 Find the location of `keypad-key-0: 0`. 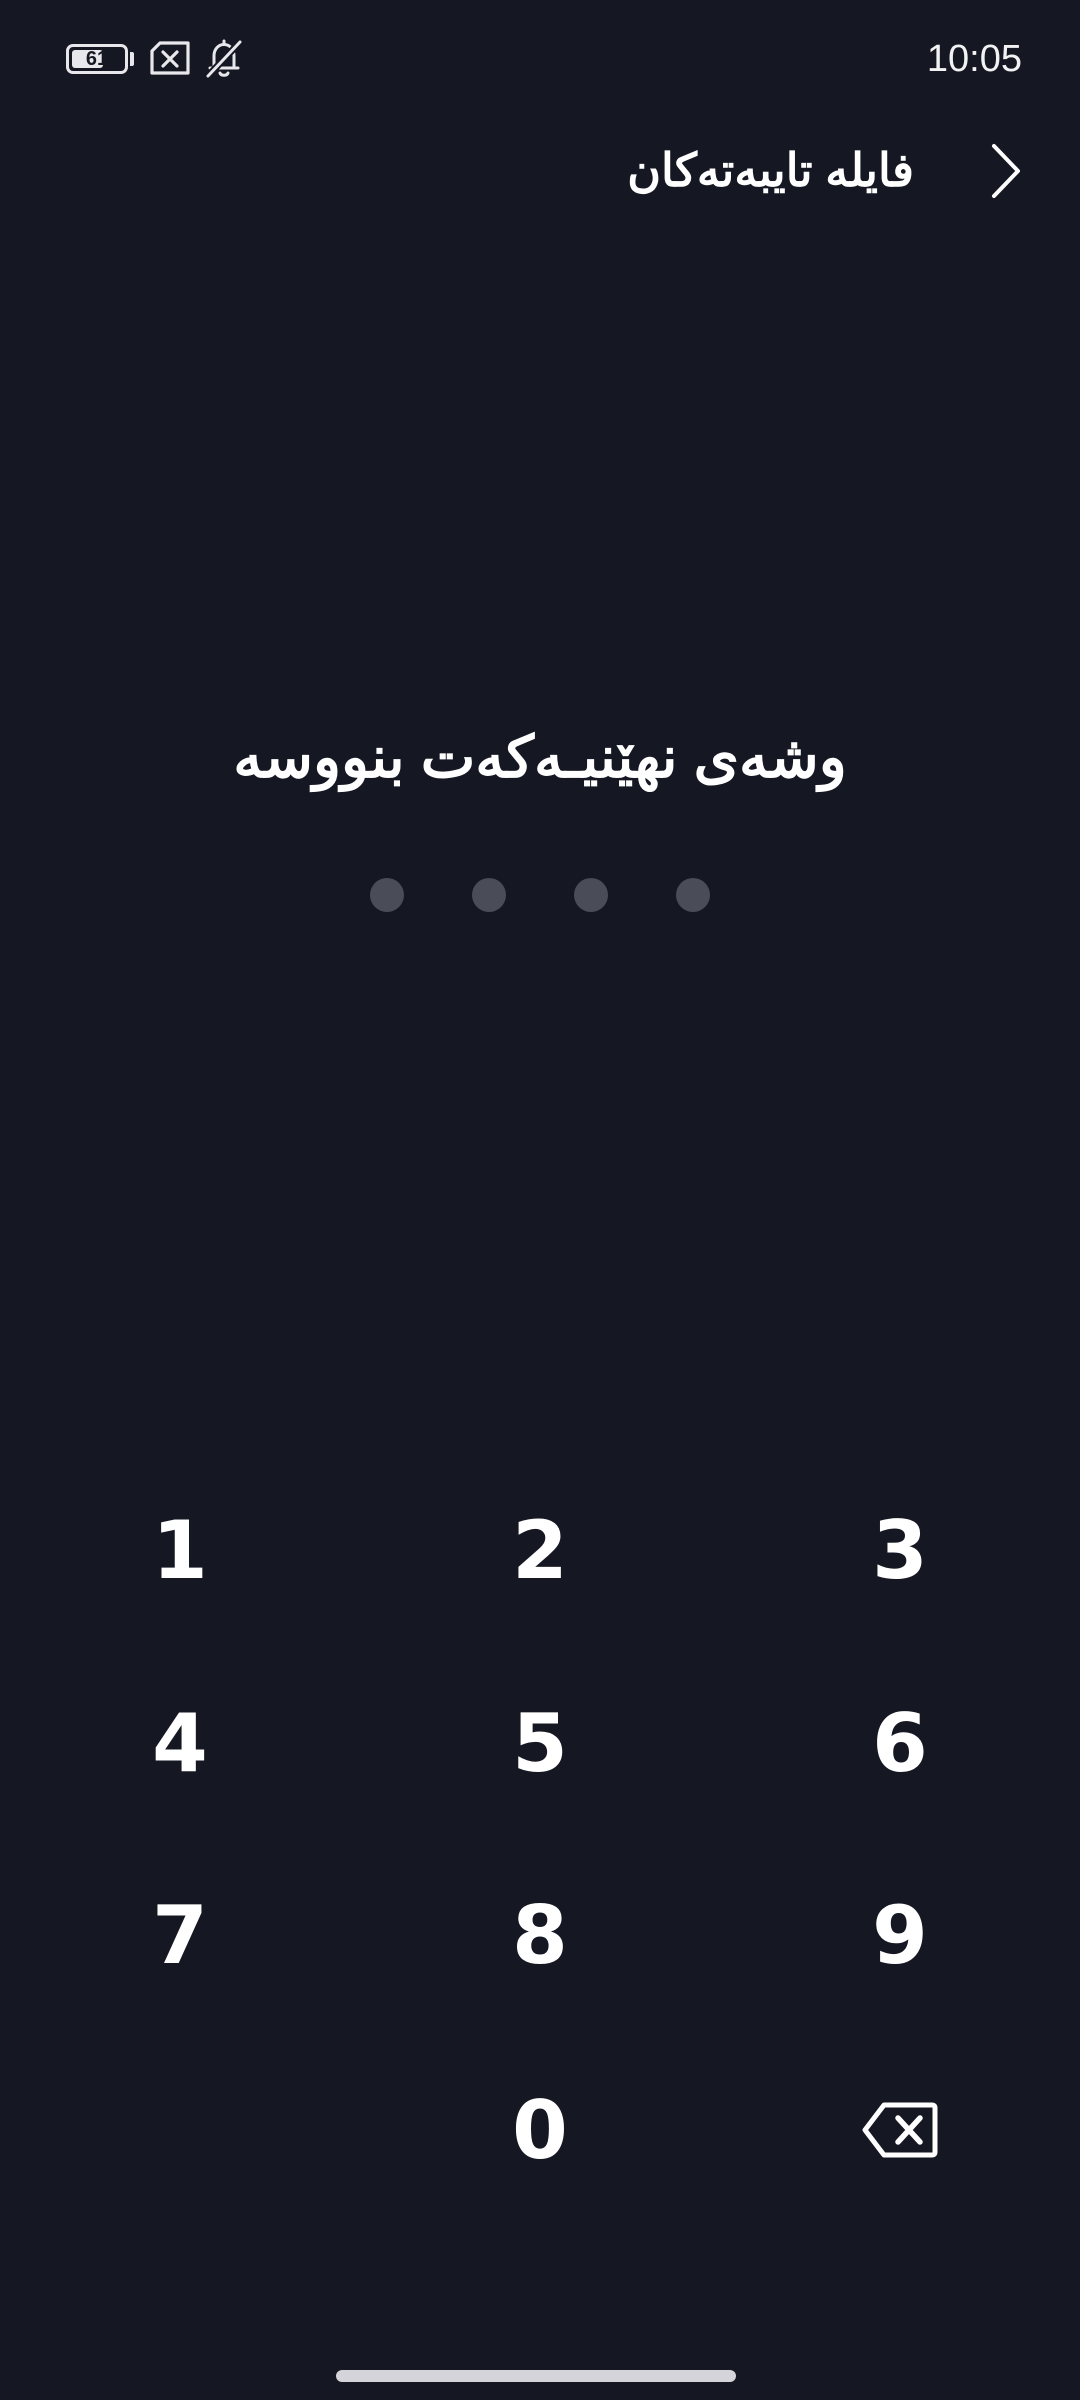

keypad-key-0: 0 is located at coordinates (540, 2130).